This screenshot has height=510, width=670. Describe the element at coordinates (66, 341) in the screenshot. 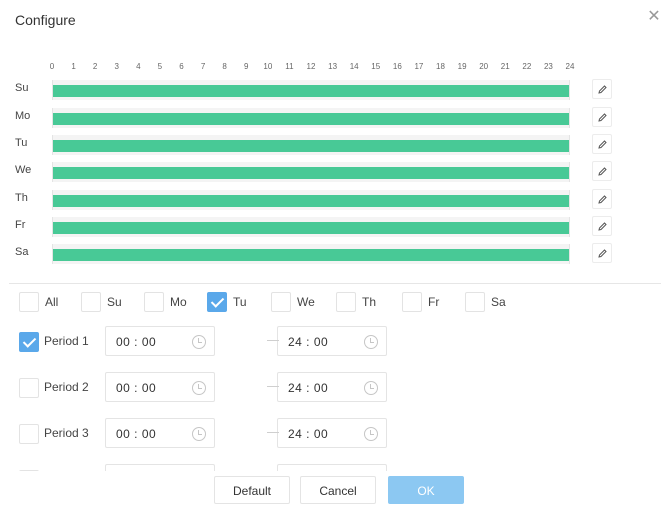

I see `period-label: Period 1` at that location.